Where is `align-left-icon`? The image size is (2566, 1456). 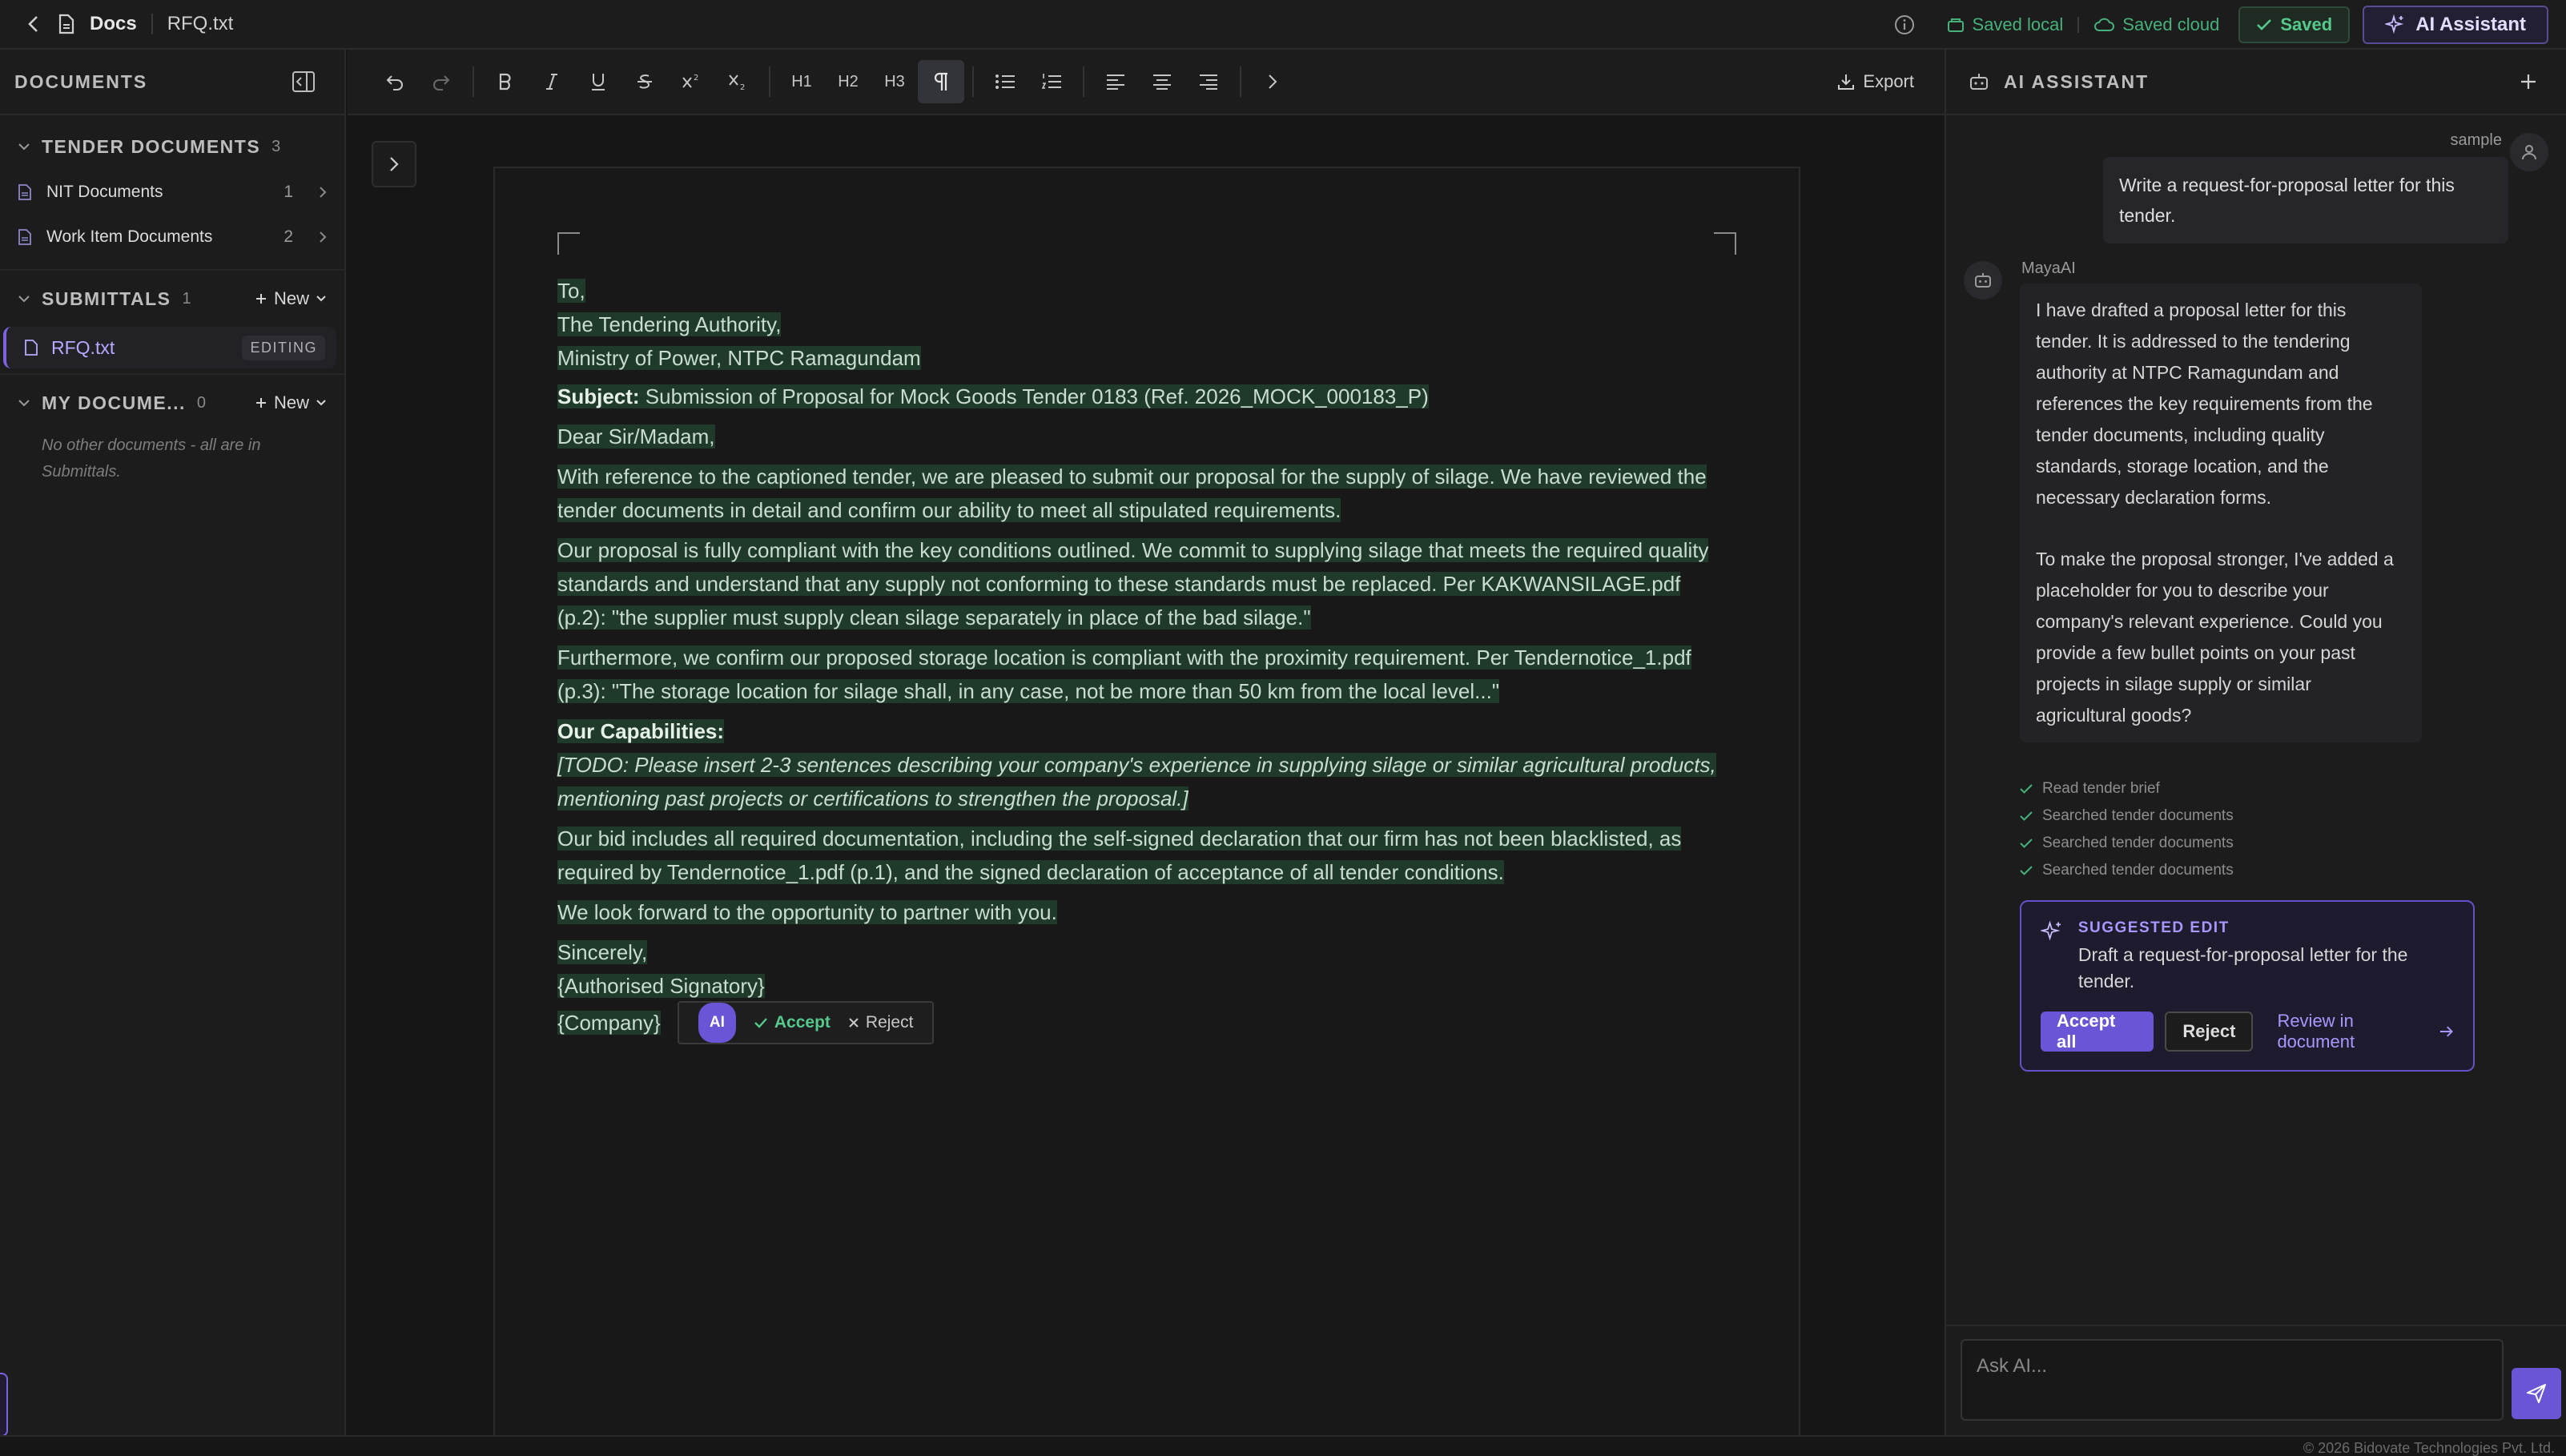 align-left-icon is located at coordinates (1115, 82).